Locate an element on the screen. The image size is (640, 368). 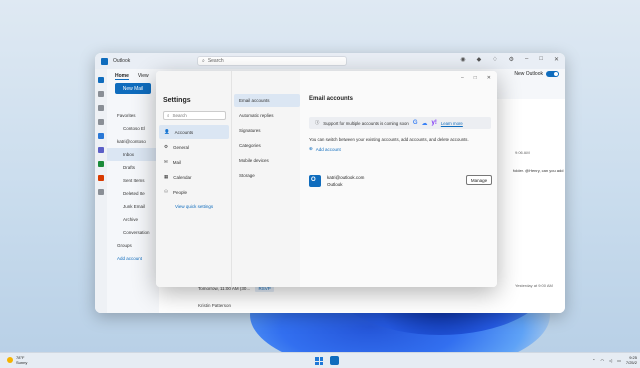
category-calendar: ▦ Calendar is located at coordinates (194, 177).